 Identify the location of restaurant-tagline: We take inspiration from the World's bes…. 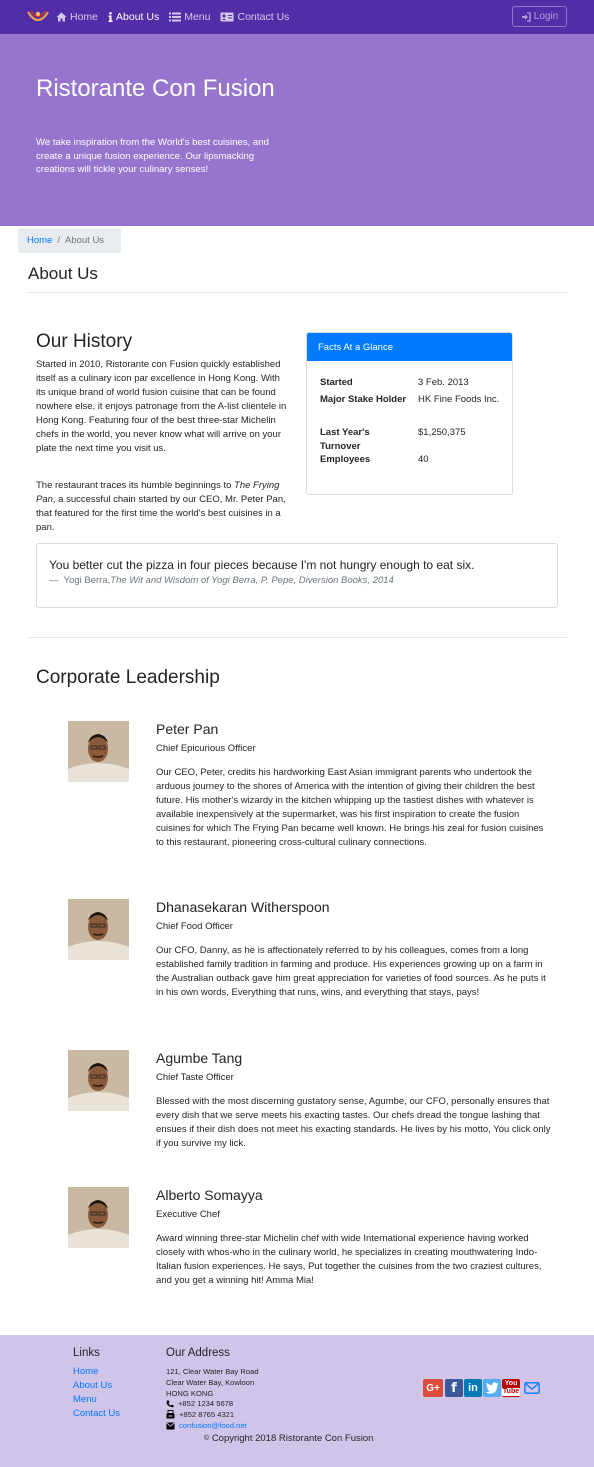
(152, 156).